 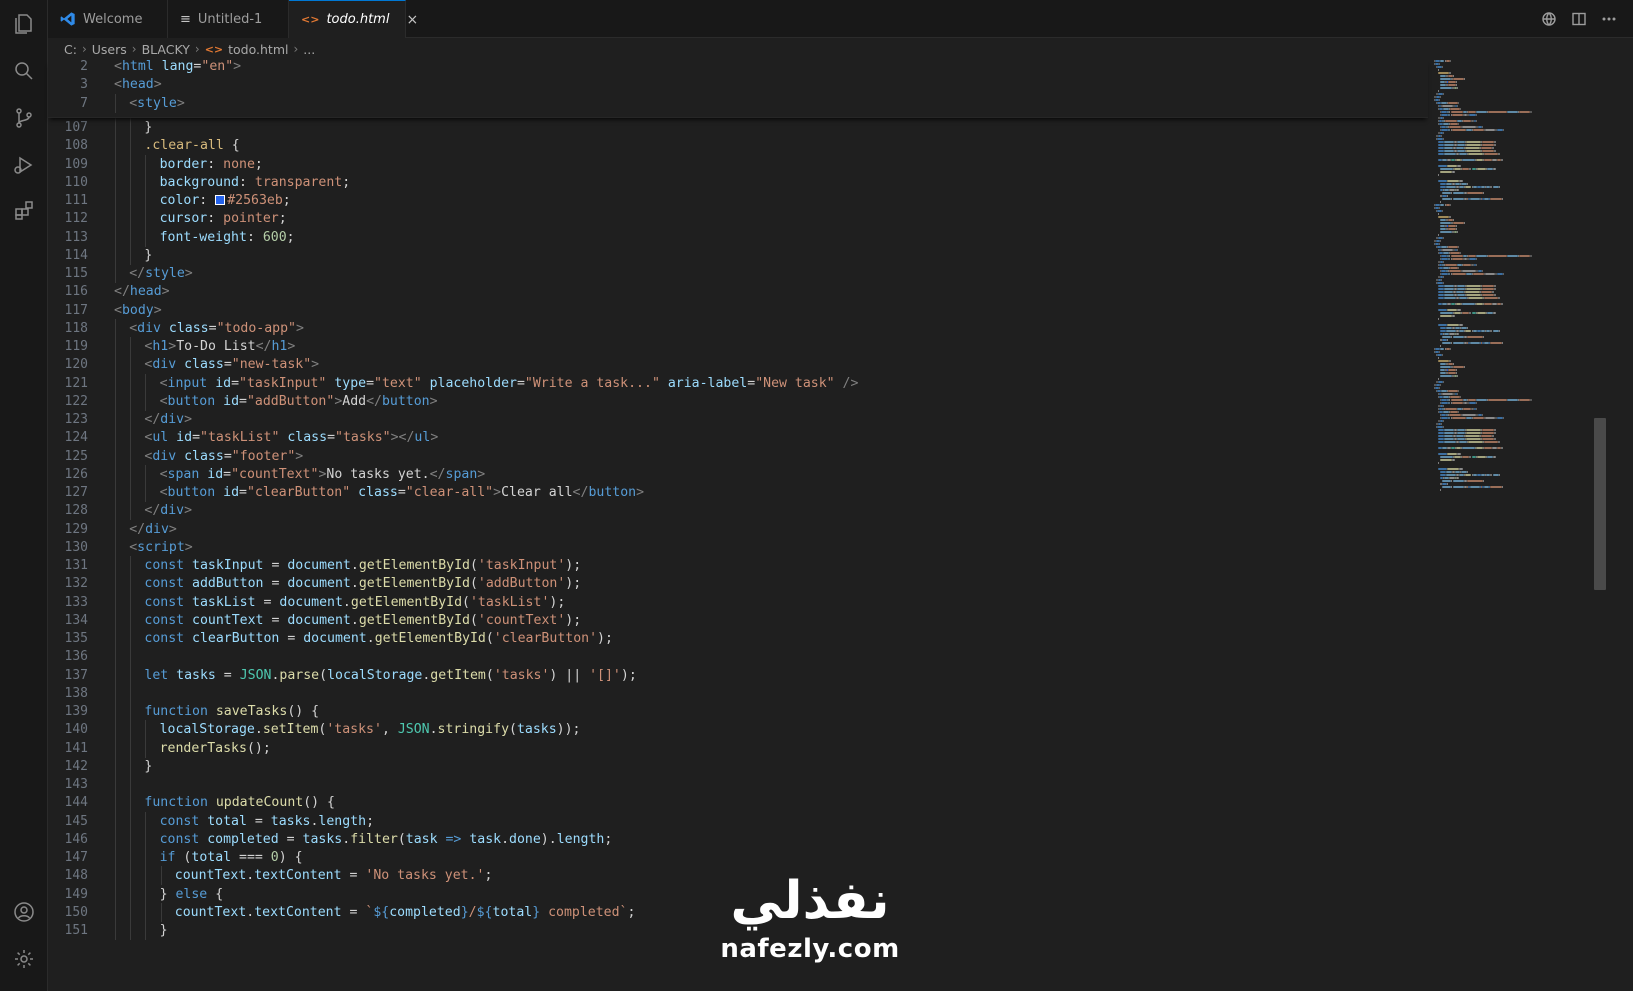 What do you see at coordinates (109, 49) in the screenshot?
I see `breadcrumb-folder: Users` at bounding box center [109, 49].